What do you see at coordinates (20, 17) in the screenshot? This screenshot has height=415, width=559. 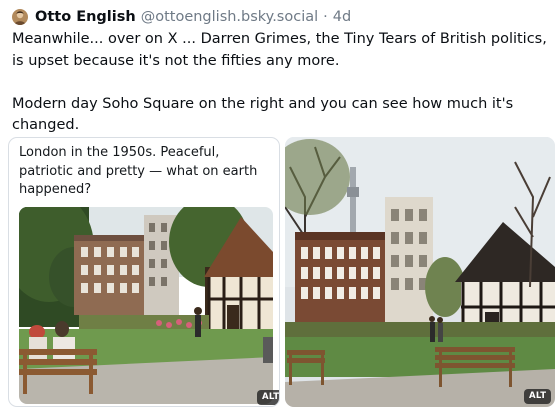 I see `profile-avatar-icon` at bounding box center [20, 17].